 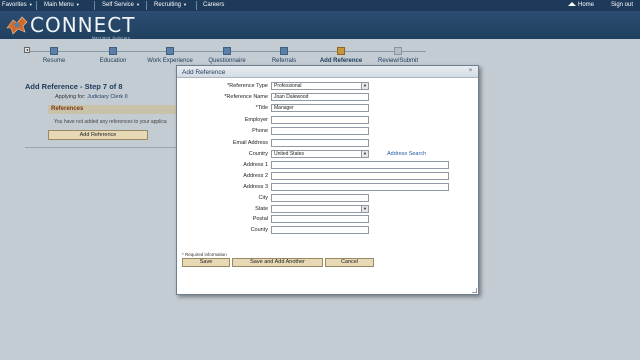 What do you see at coordinates (288, 86) in the screenshot?
I see `reference-type-value: Professional` at bounding box center [288, 86].